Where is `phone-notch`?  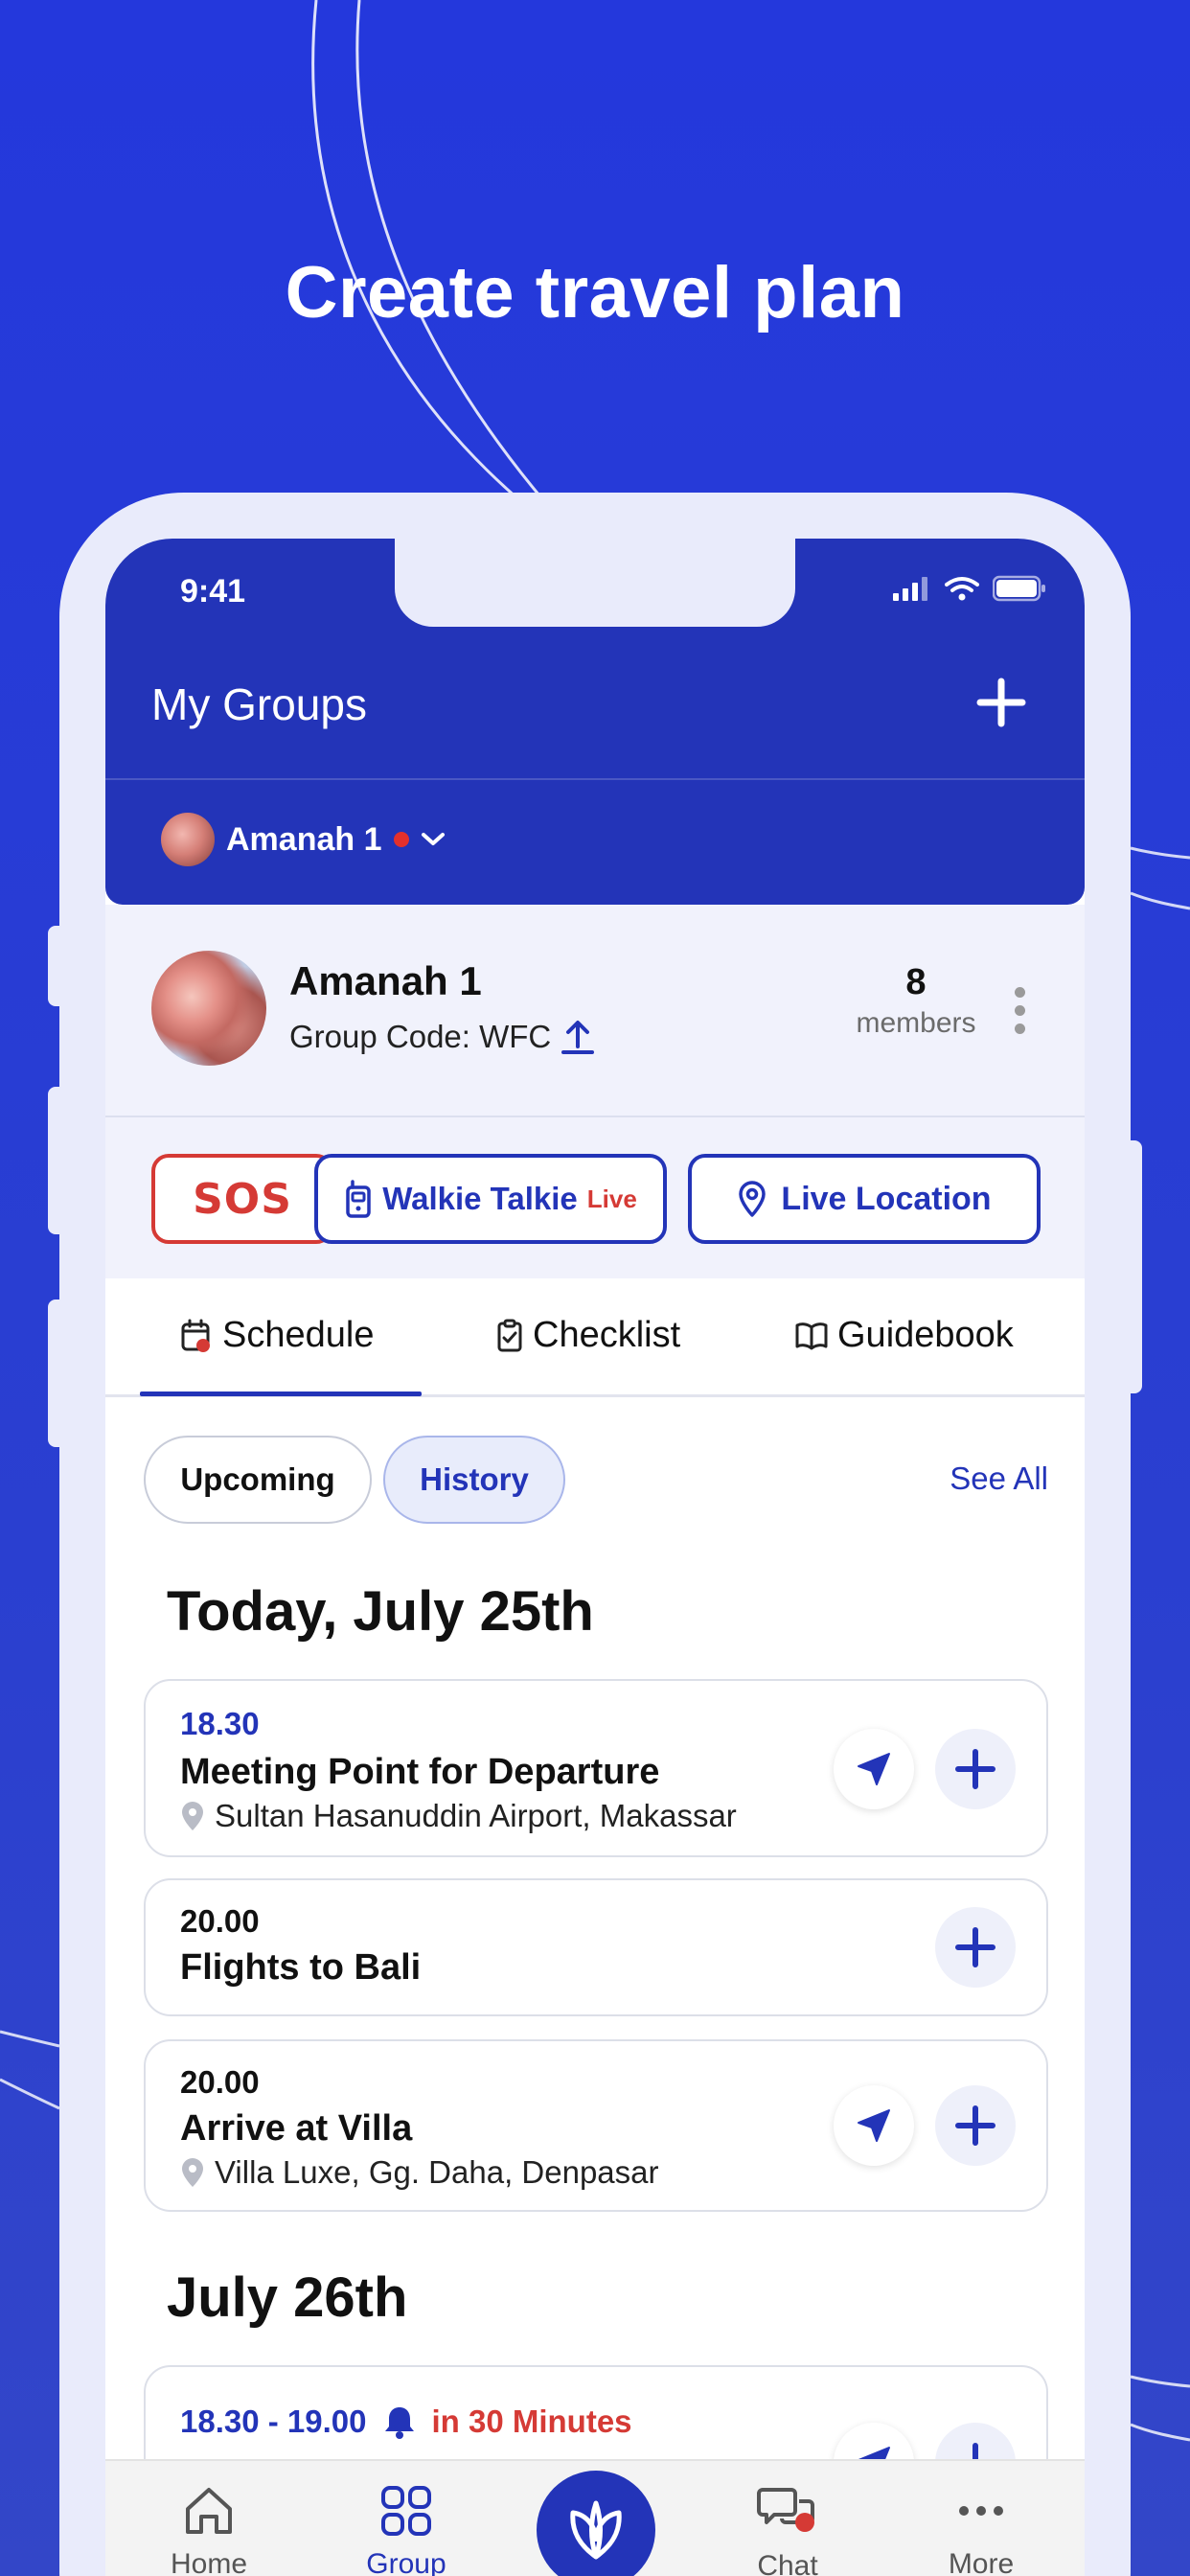 phone-notch is located at coordinates (595, 583).